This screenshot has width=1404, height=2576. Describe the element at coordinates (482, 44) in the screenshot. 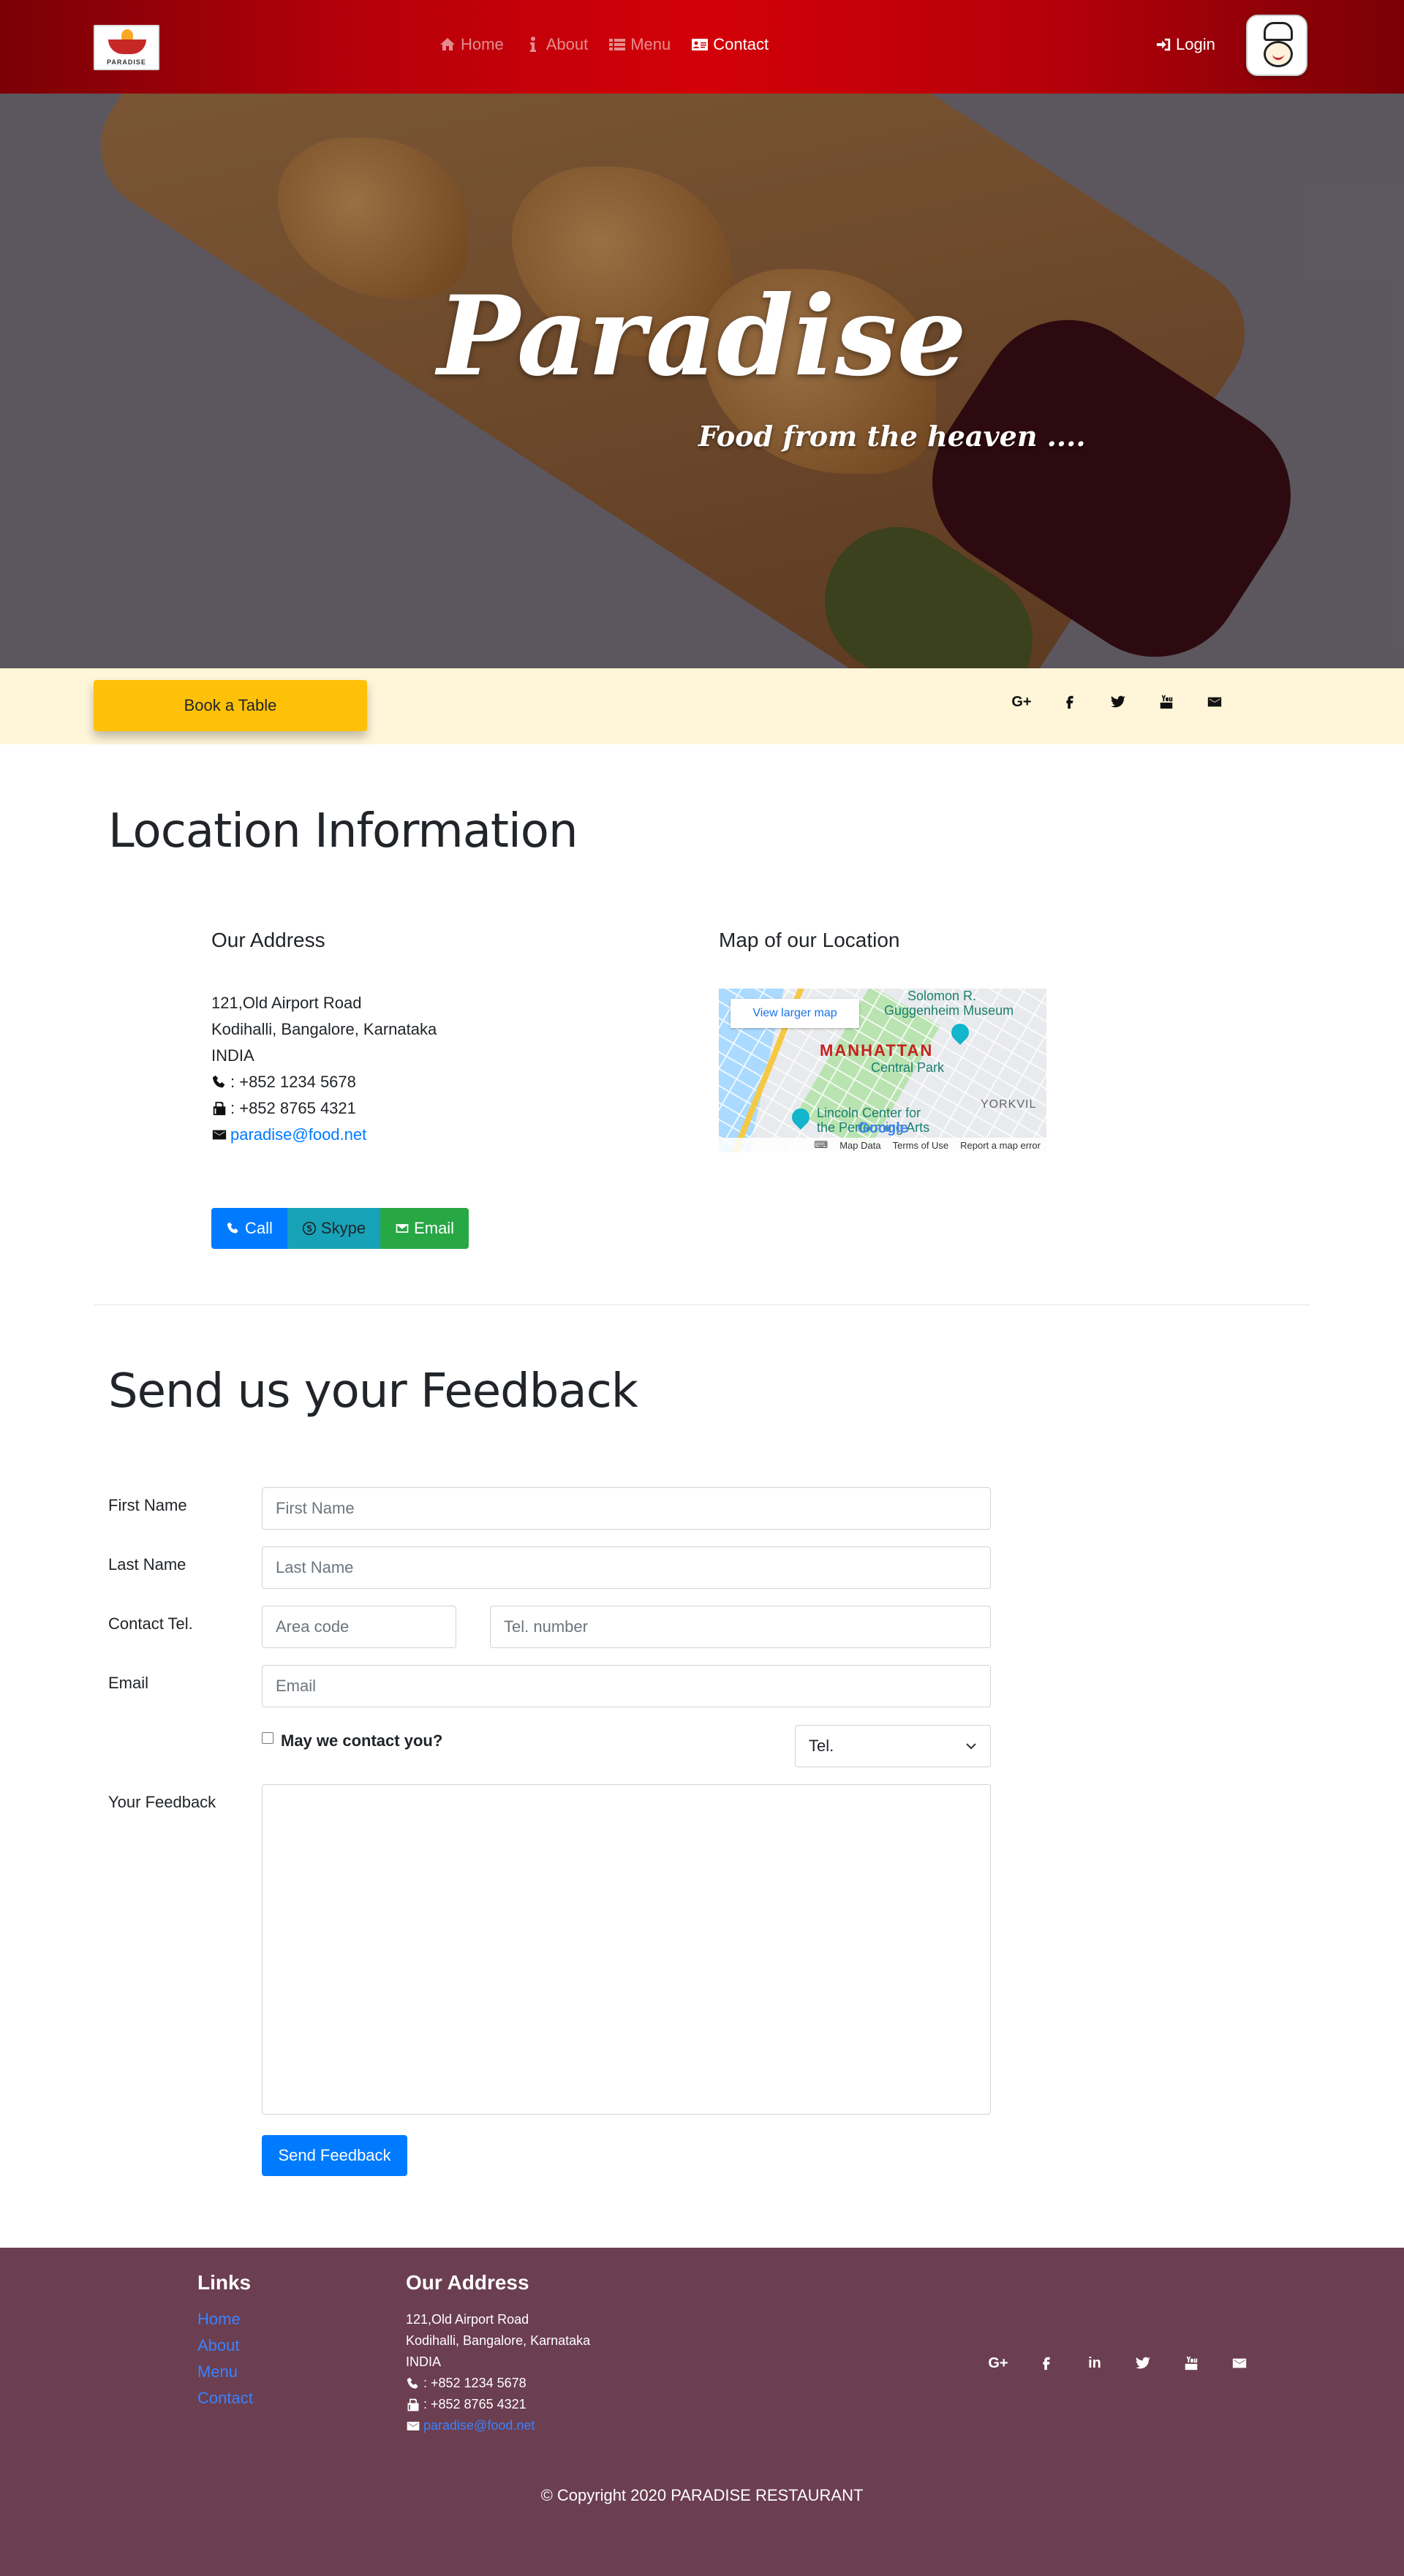

I see `nav-item-label: Home` at that location.